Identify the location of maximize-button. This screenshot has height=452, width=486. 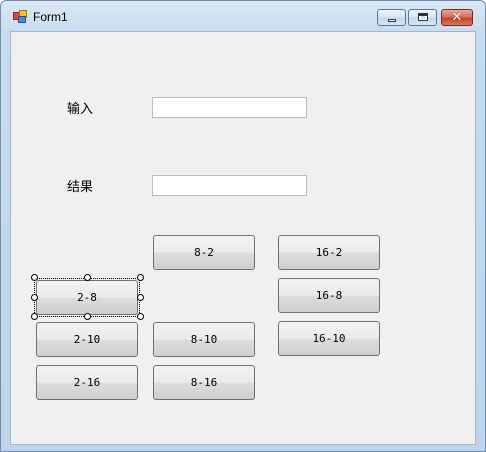
(422, 17).